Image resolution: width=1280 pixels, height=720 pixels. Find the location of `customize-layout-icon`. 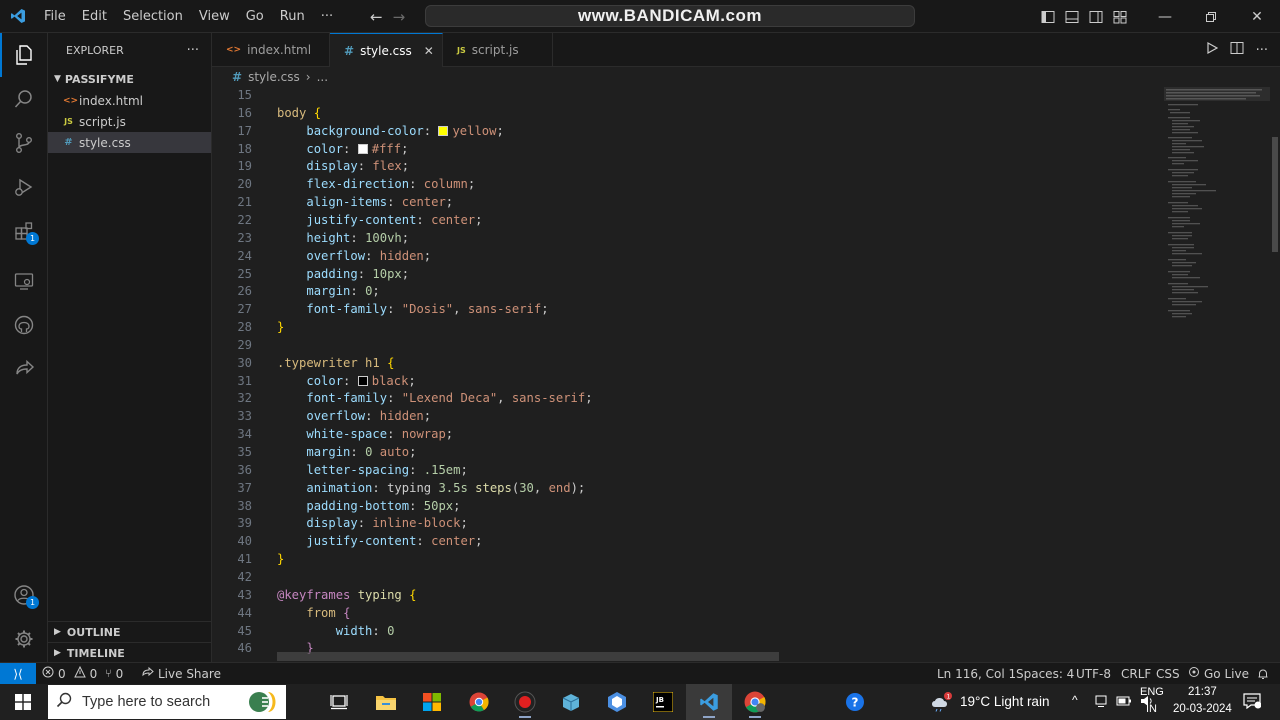

customize-layout-icon is located at coordinates (1120, 16).